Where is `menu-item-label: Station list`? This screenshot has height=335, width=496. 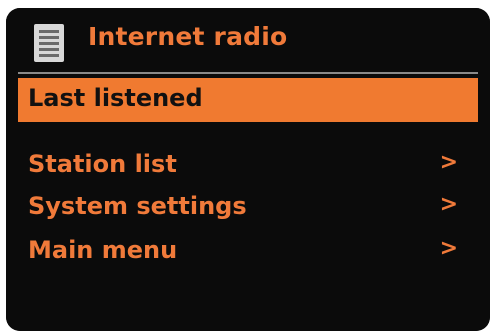
menu-item-label: Station list is located at coordinates (102, 164).